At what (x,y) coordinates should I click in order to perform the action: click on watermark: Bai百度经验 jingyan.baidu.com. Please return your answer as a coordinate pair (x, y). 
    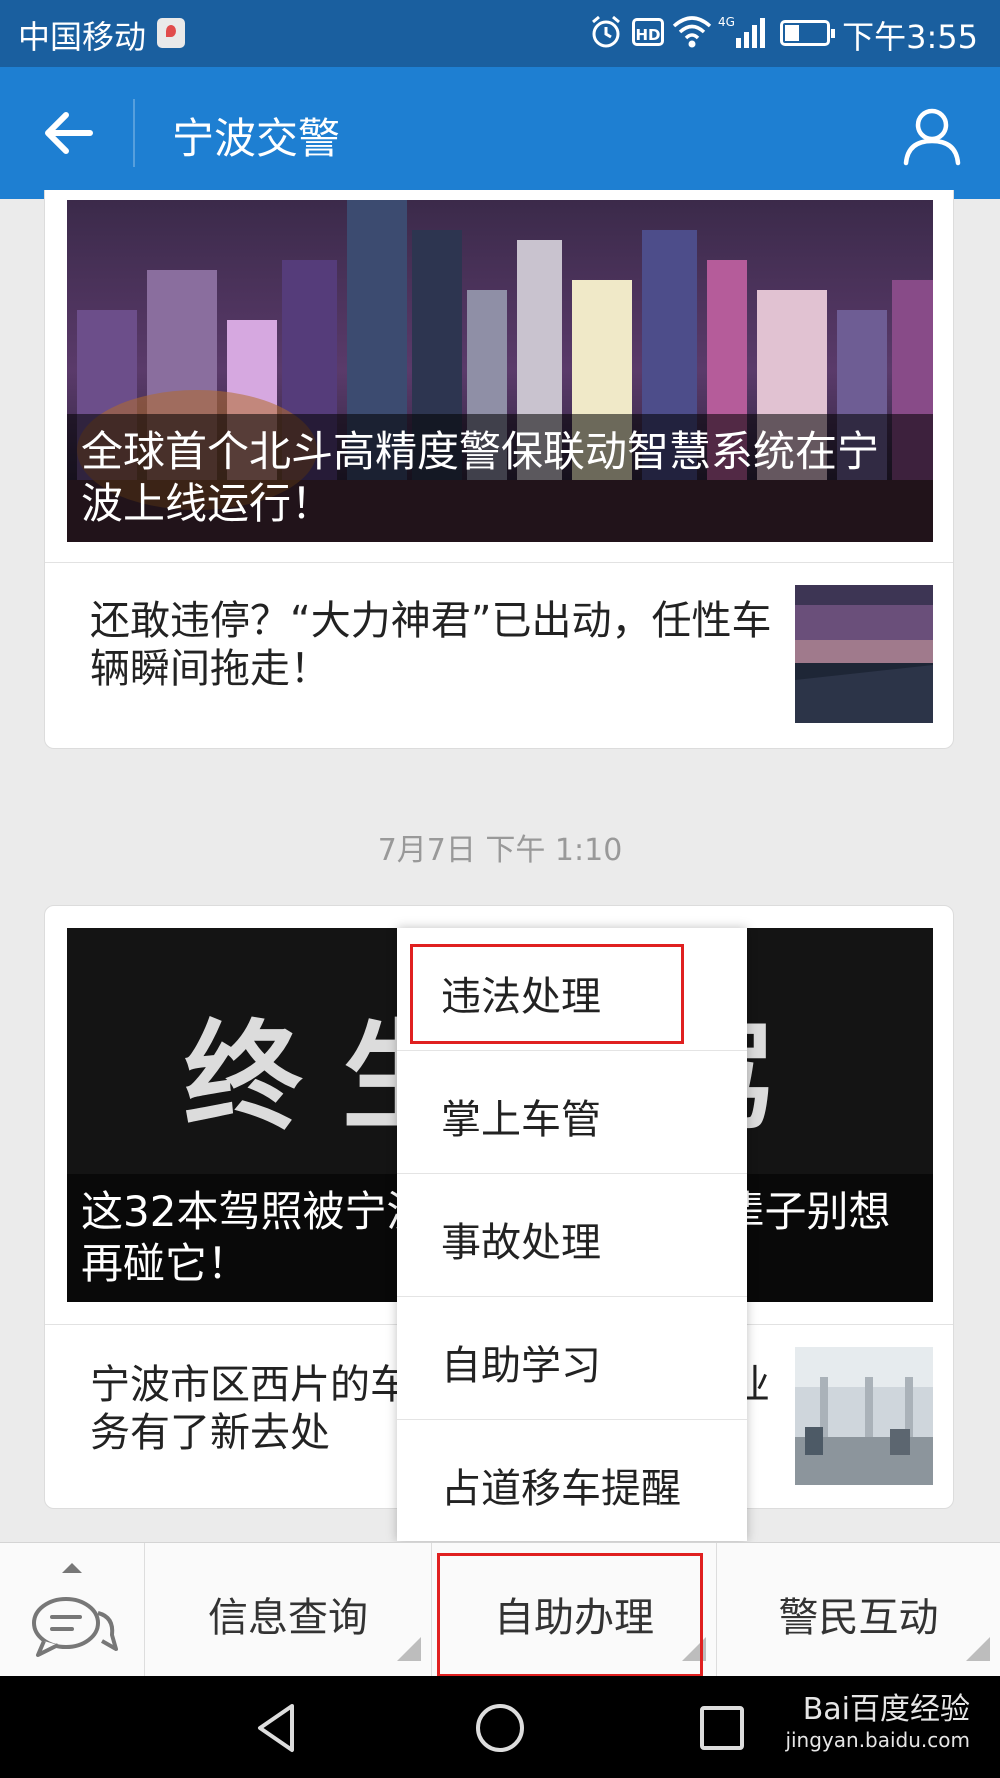
    Looking at the image, I should click on (877, 1718).